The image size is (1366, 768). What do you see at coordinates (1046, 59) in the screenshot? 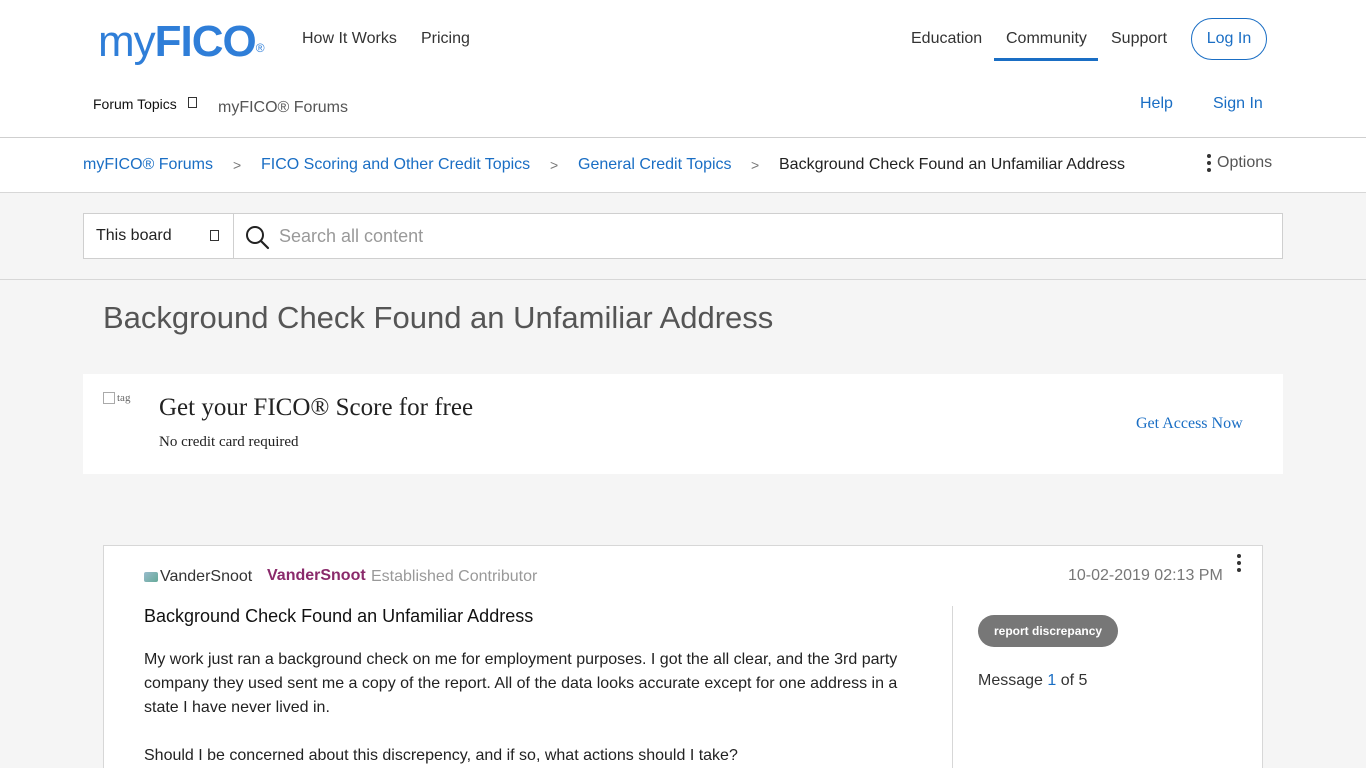
I see `active-nav-indicator` at bounding box center [1046, 59].